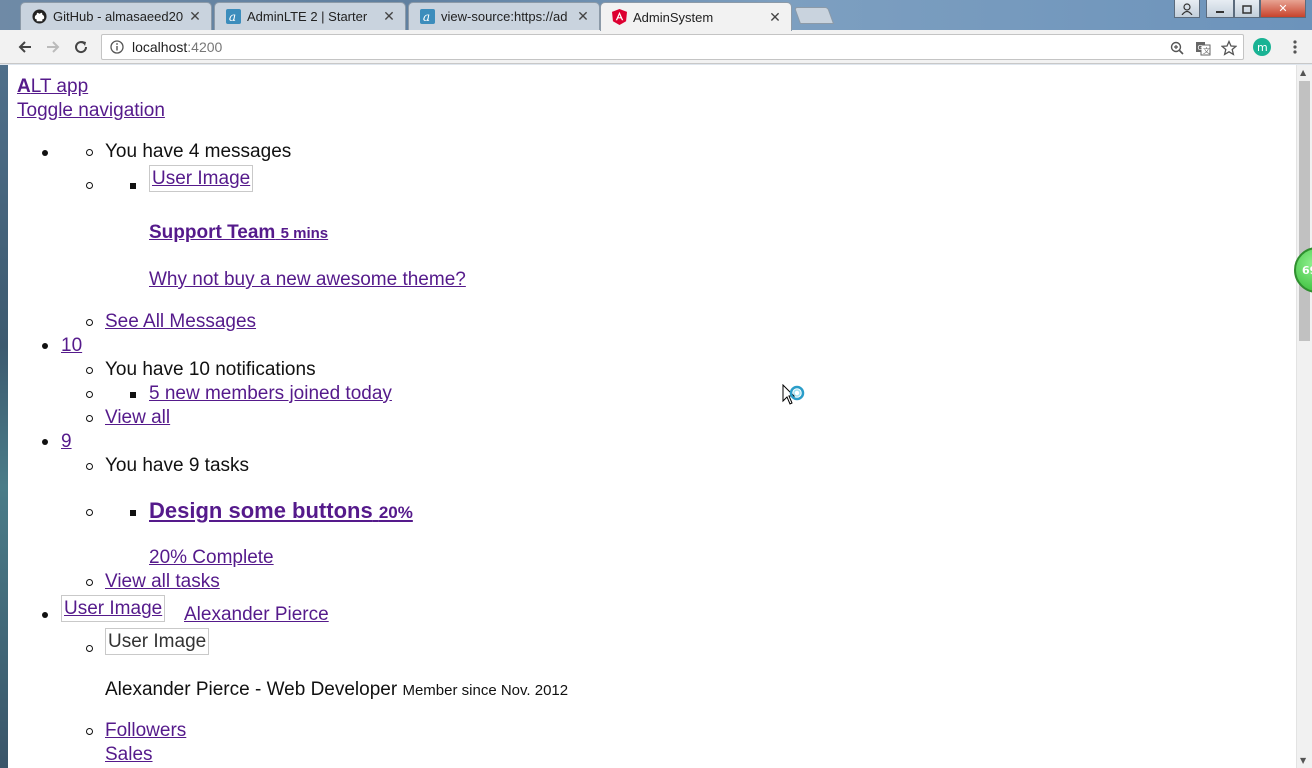 This screenshot has width=1312, height=768. I want to click on desktop-edge, so click(4, 416).